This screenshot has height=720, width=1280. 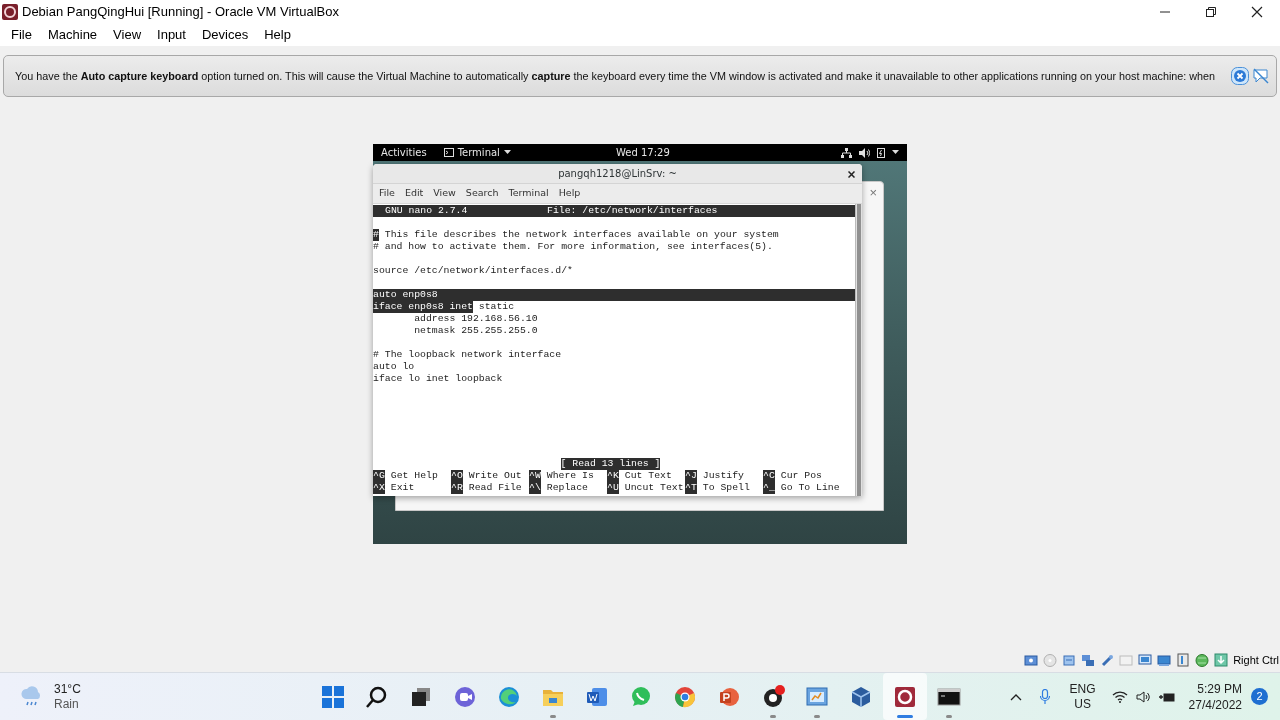 I want to click on app-menu-button: Terminal, so click(x=478, y=152).